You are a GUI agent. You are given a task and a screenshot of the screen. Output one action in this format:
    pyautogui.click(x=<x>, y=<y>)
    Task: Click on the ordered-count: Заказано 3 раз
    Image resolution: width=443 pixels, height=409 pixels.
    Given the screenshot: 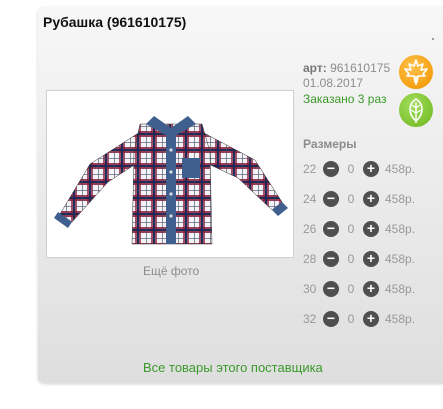 What is the action you would take?
    pyautogui.click(x=345, y=99)
    